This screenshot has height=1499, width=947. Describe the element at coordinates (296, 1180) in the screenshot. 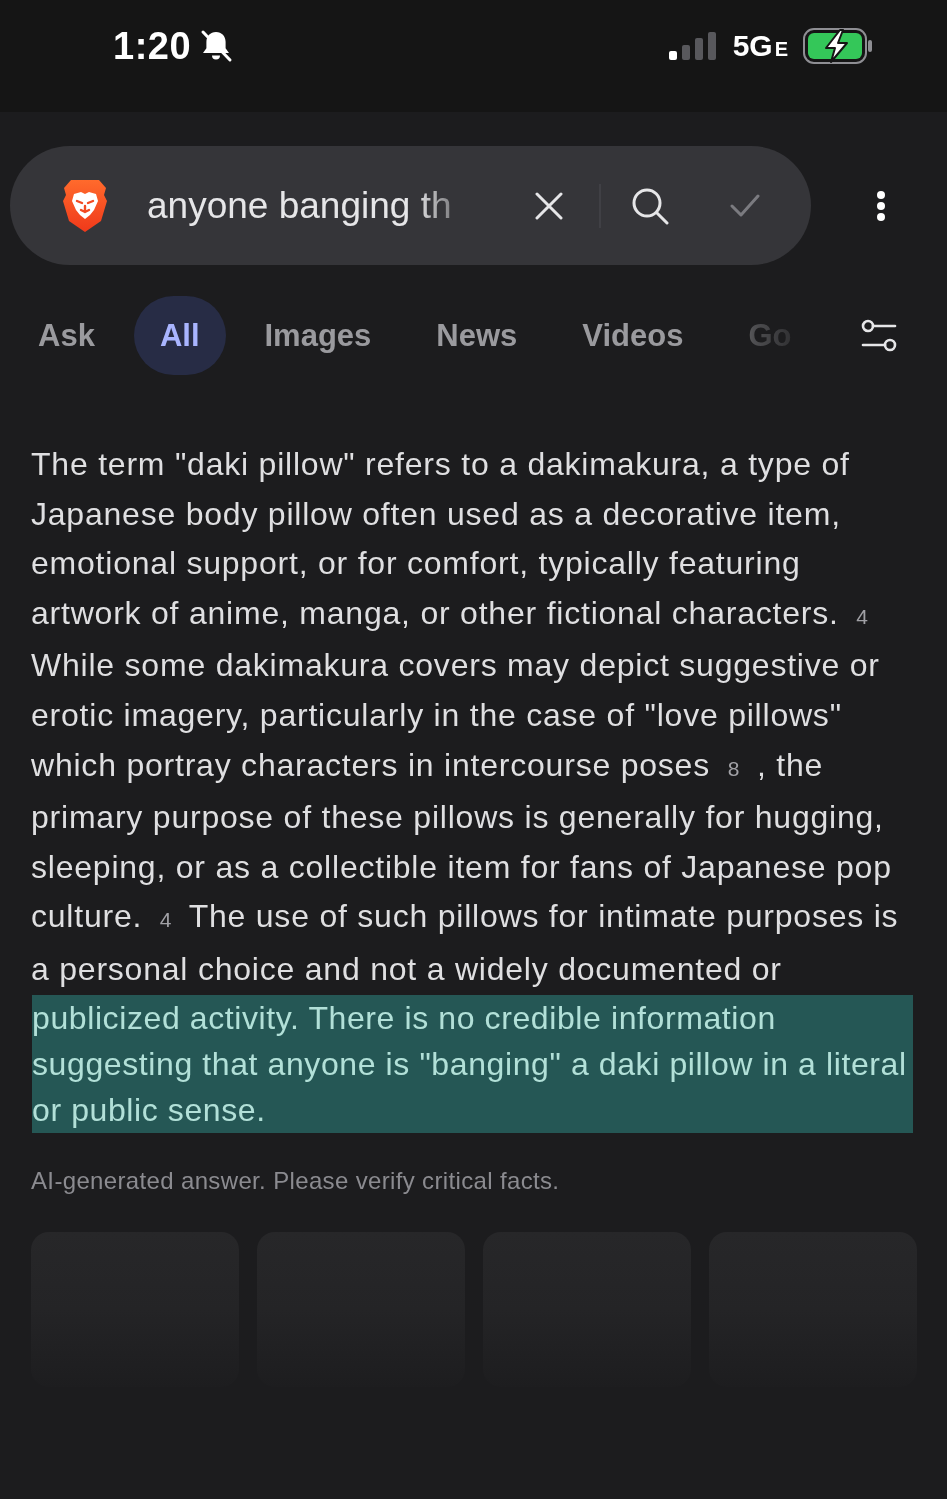

I see `disclaimer-text: AI-generated answer. Please verify critical facts.` at that location.